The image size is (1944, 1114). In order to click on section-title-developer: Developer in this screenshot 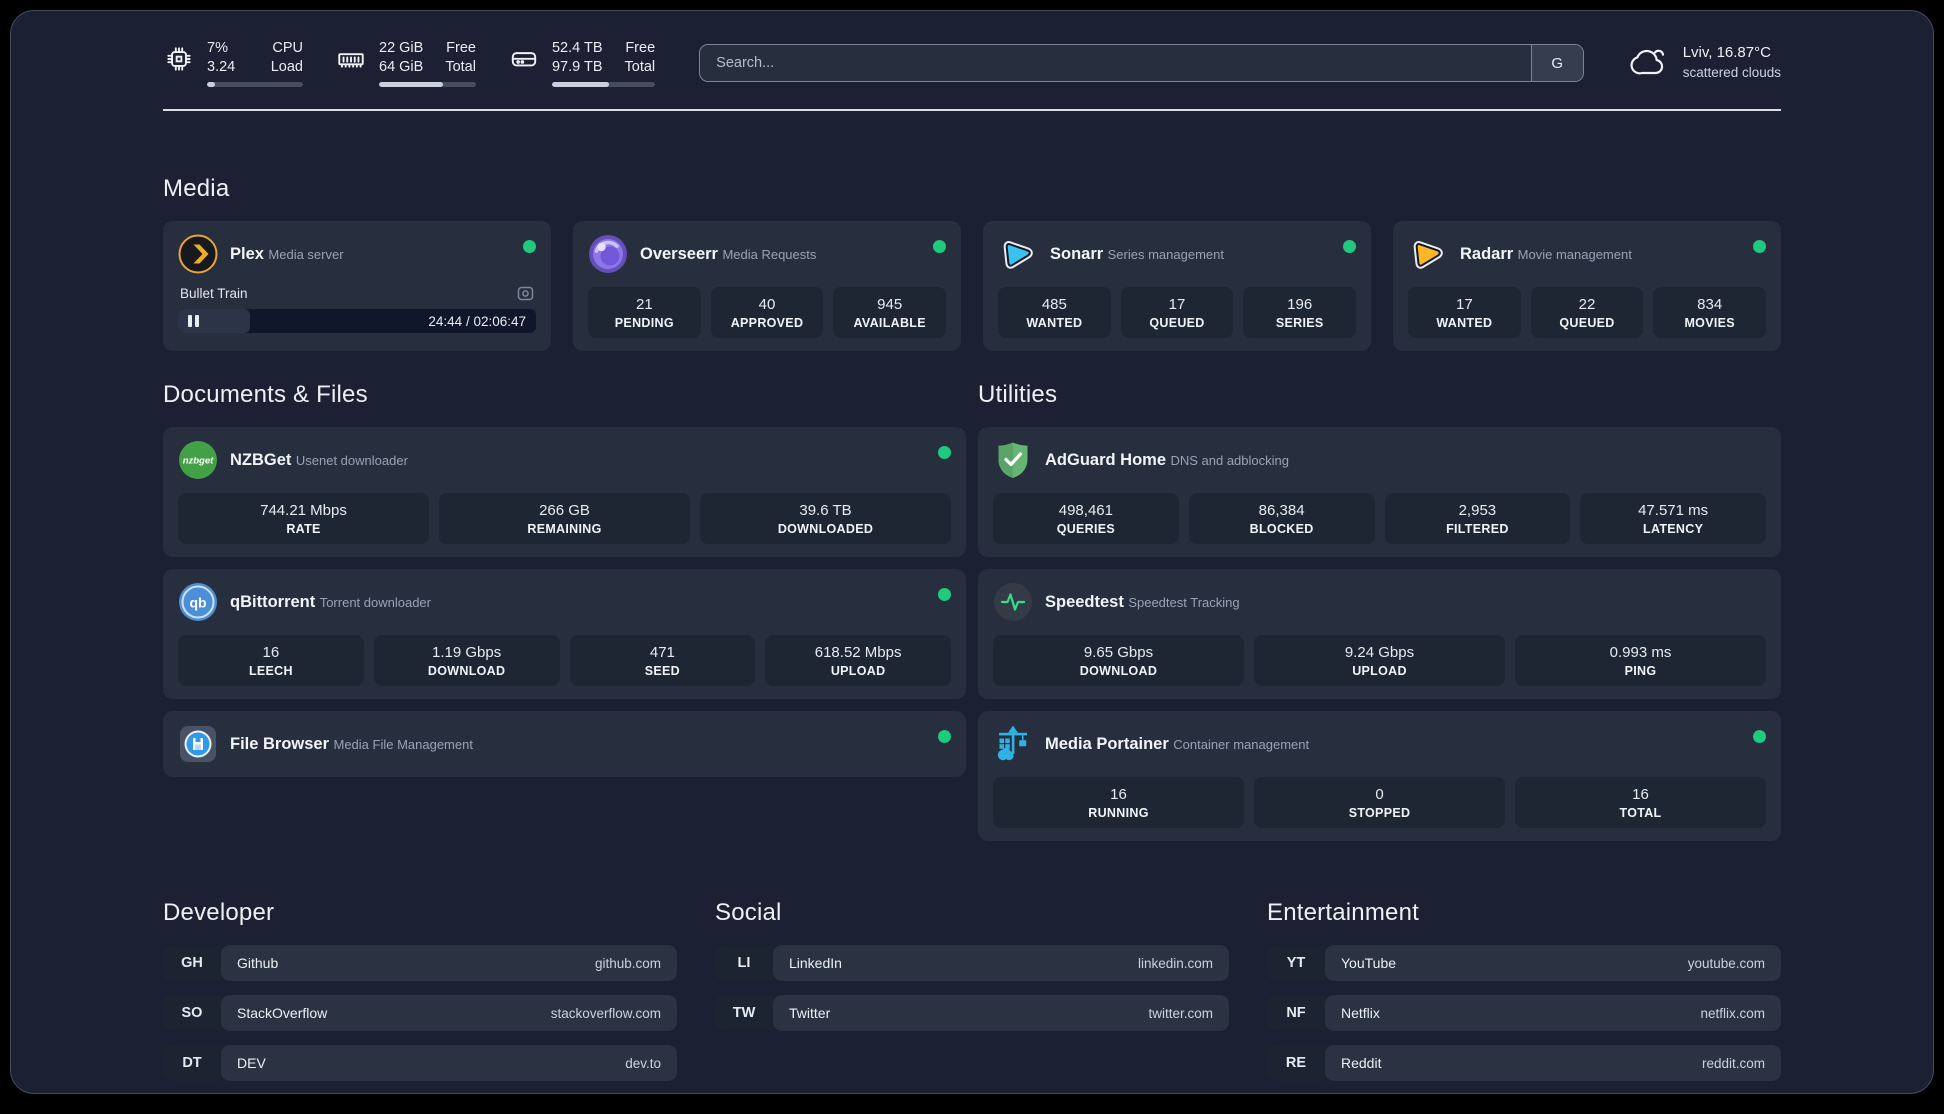, I will do `click(219, 912)`.